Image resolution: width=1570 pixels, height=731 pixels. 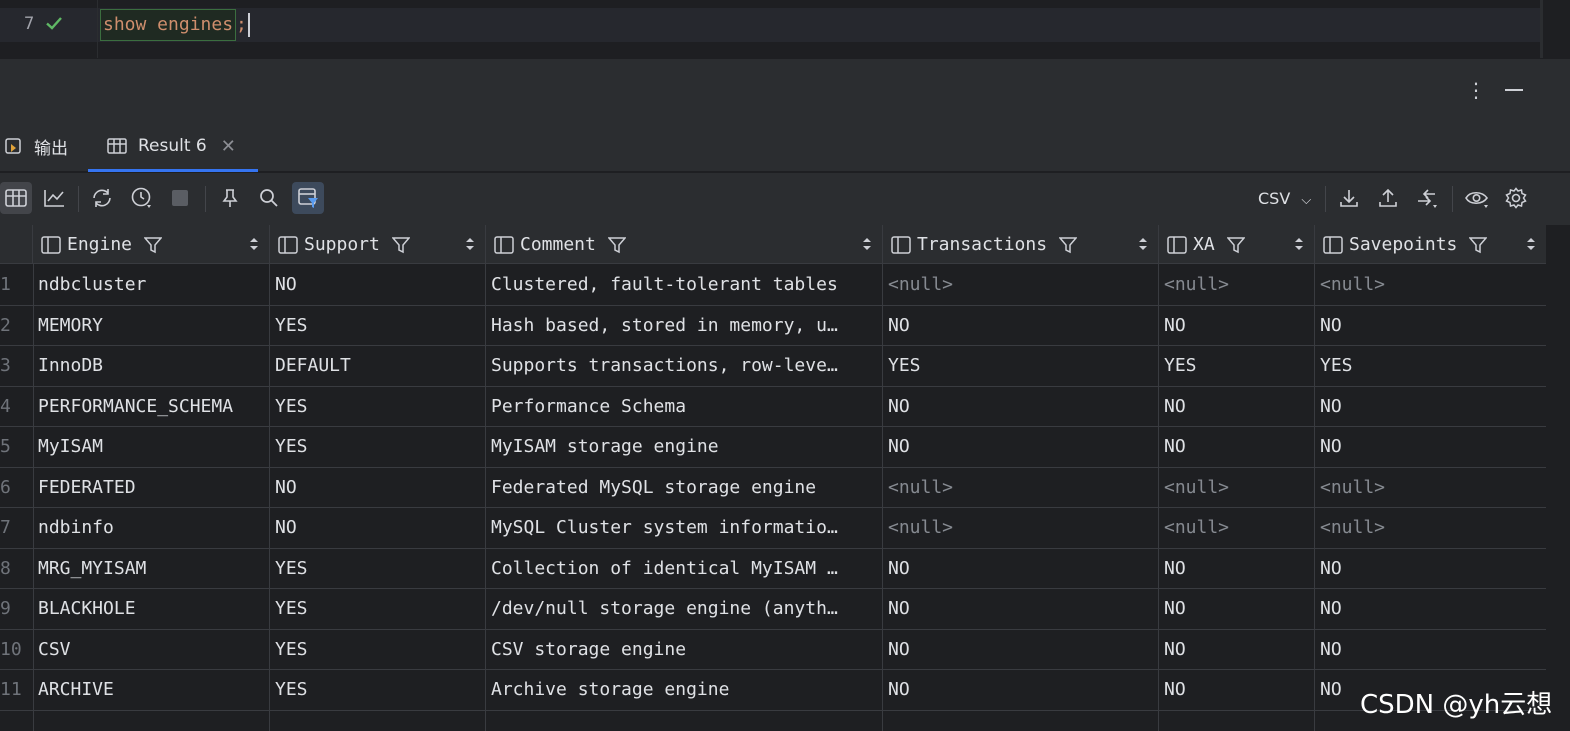 I want to click on more-options-icon: ⋮, so click(x=1476, y=90).